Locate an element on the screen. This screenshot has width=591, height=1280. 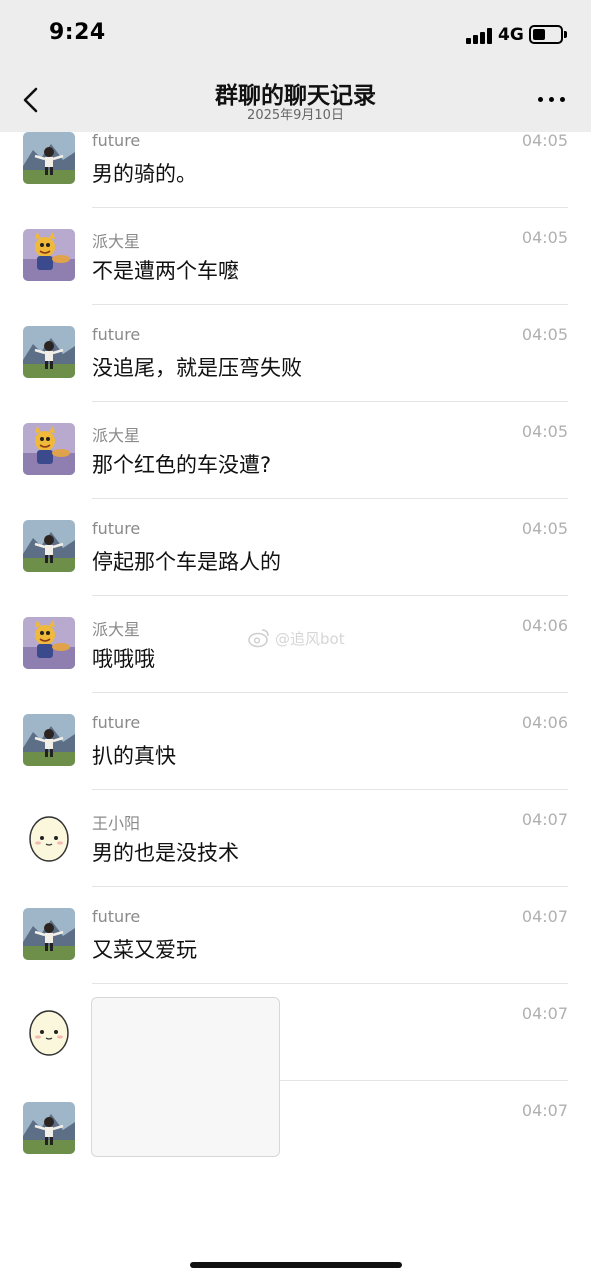
message-text: 男的骑的。 is located at coordinates (144, 174).